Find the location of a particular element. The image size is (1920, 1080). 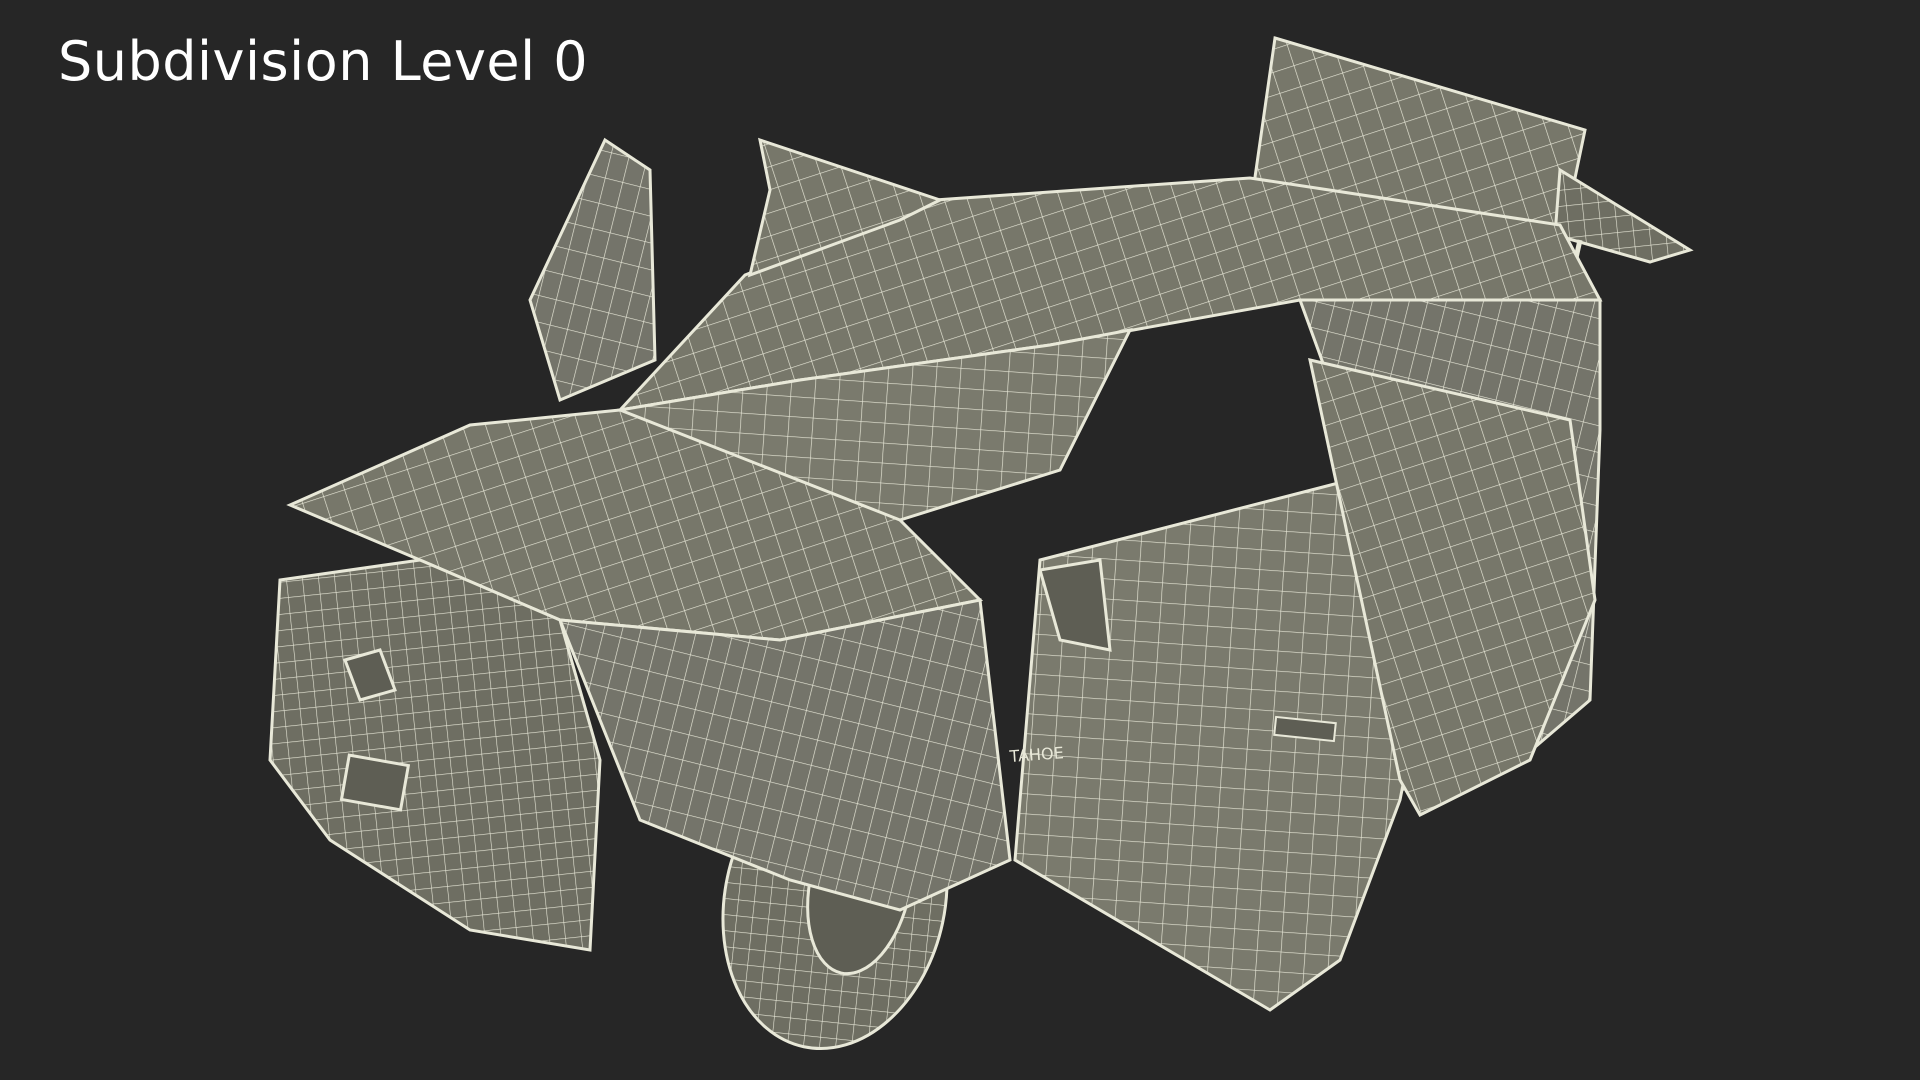

license-plate is located at coordinates (375, 782).